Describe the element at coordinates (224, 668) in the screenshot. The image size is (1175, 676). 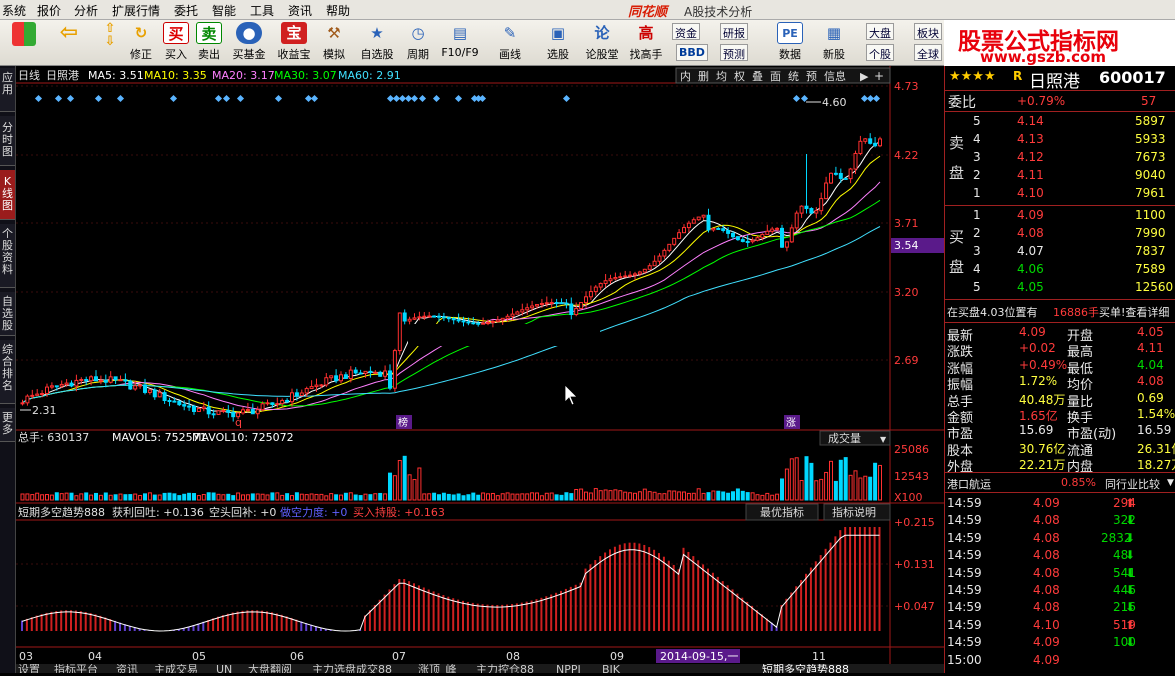
I see `bottom-tab-un: UN` at that location.